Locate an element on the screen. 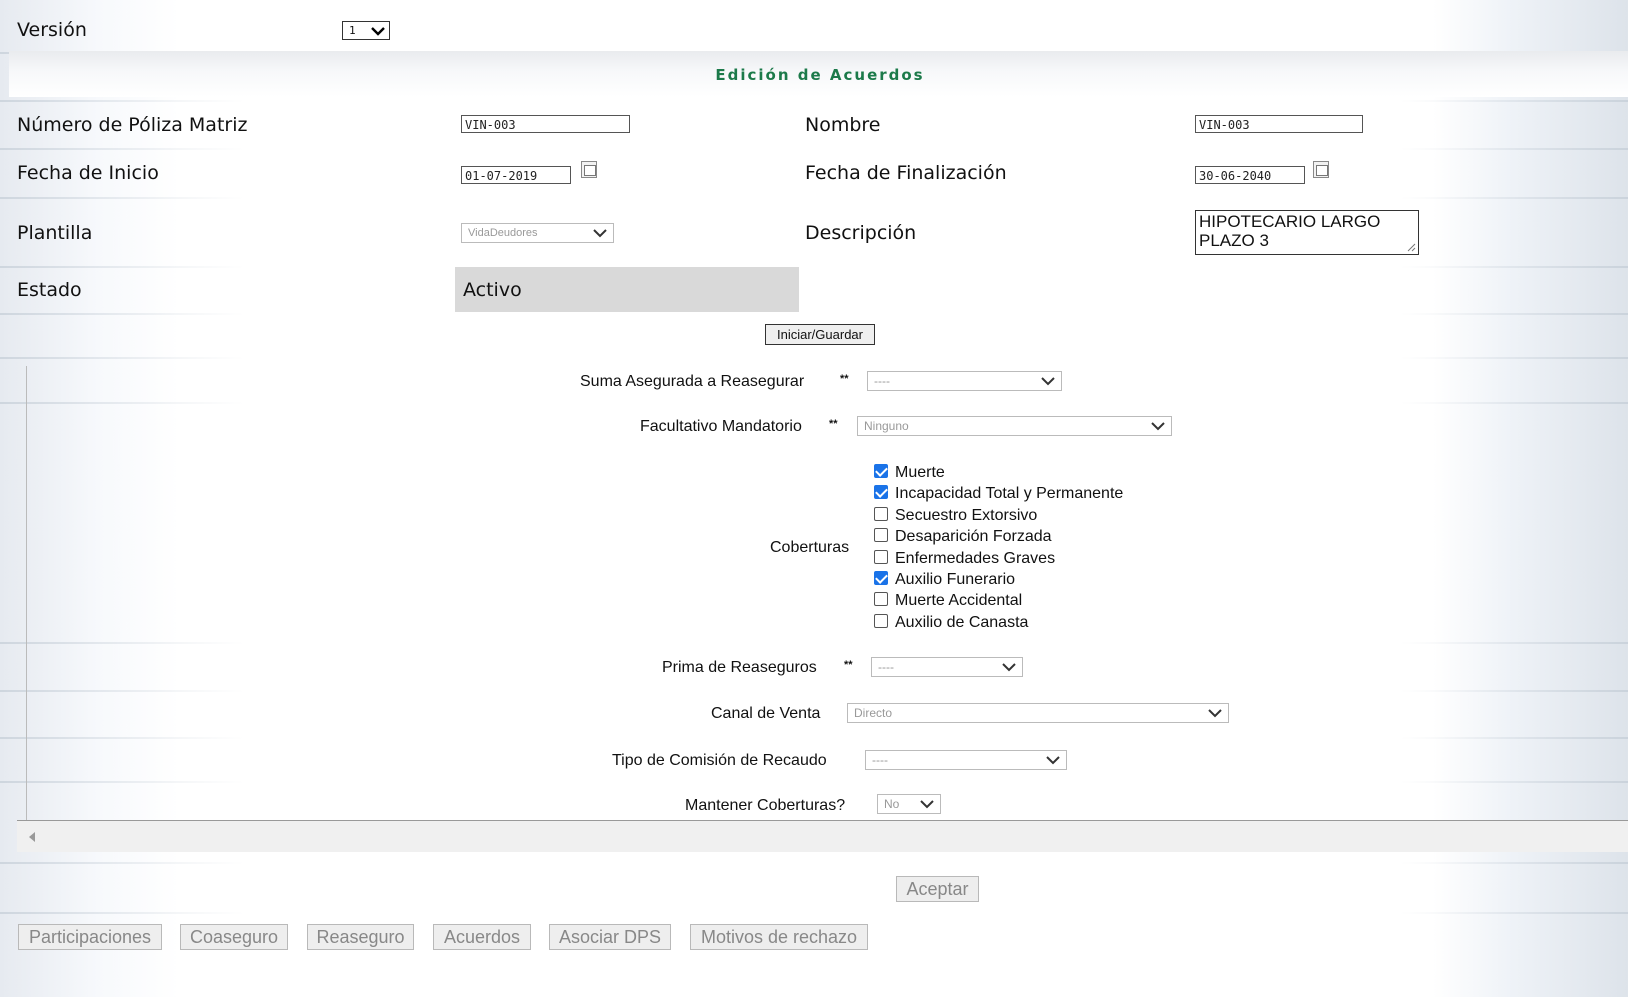 This screenshot has width=1628, height=997. tipo-comision-label: Tipo de Comisión de Recaudo is located at coordinates (719, 760).